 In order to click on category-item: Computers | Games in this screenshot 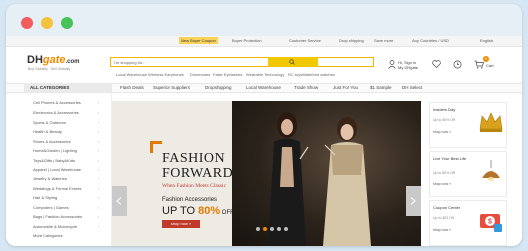, I will do `click(51, 207)`.